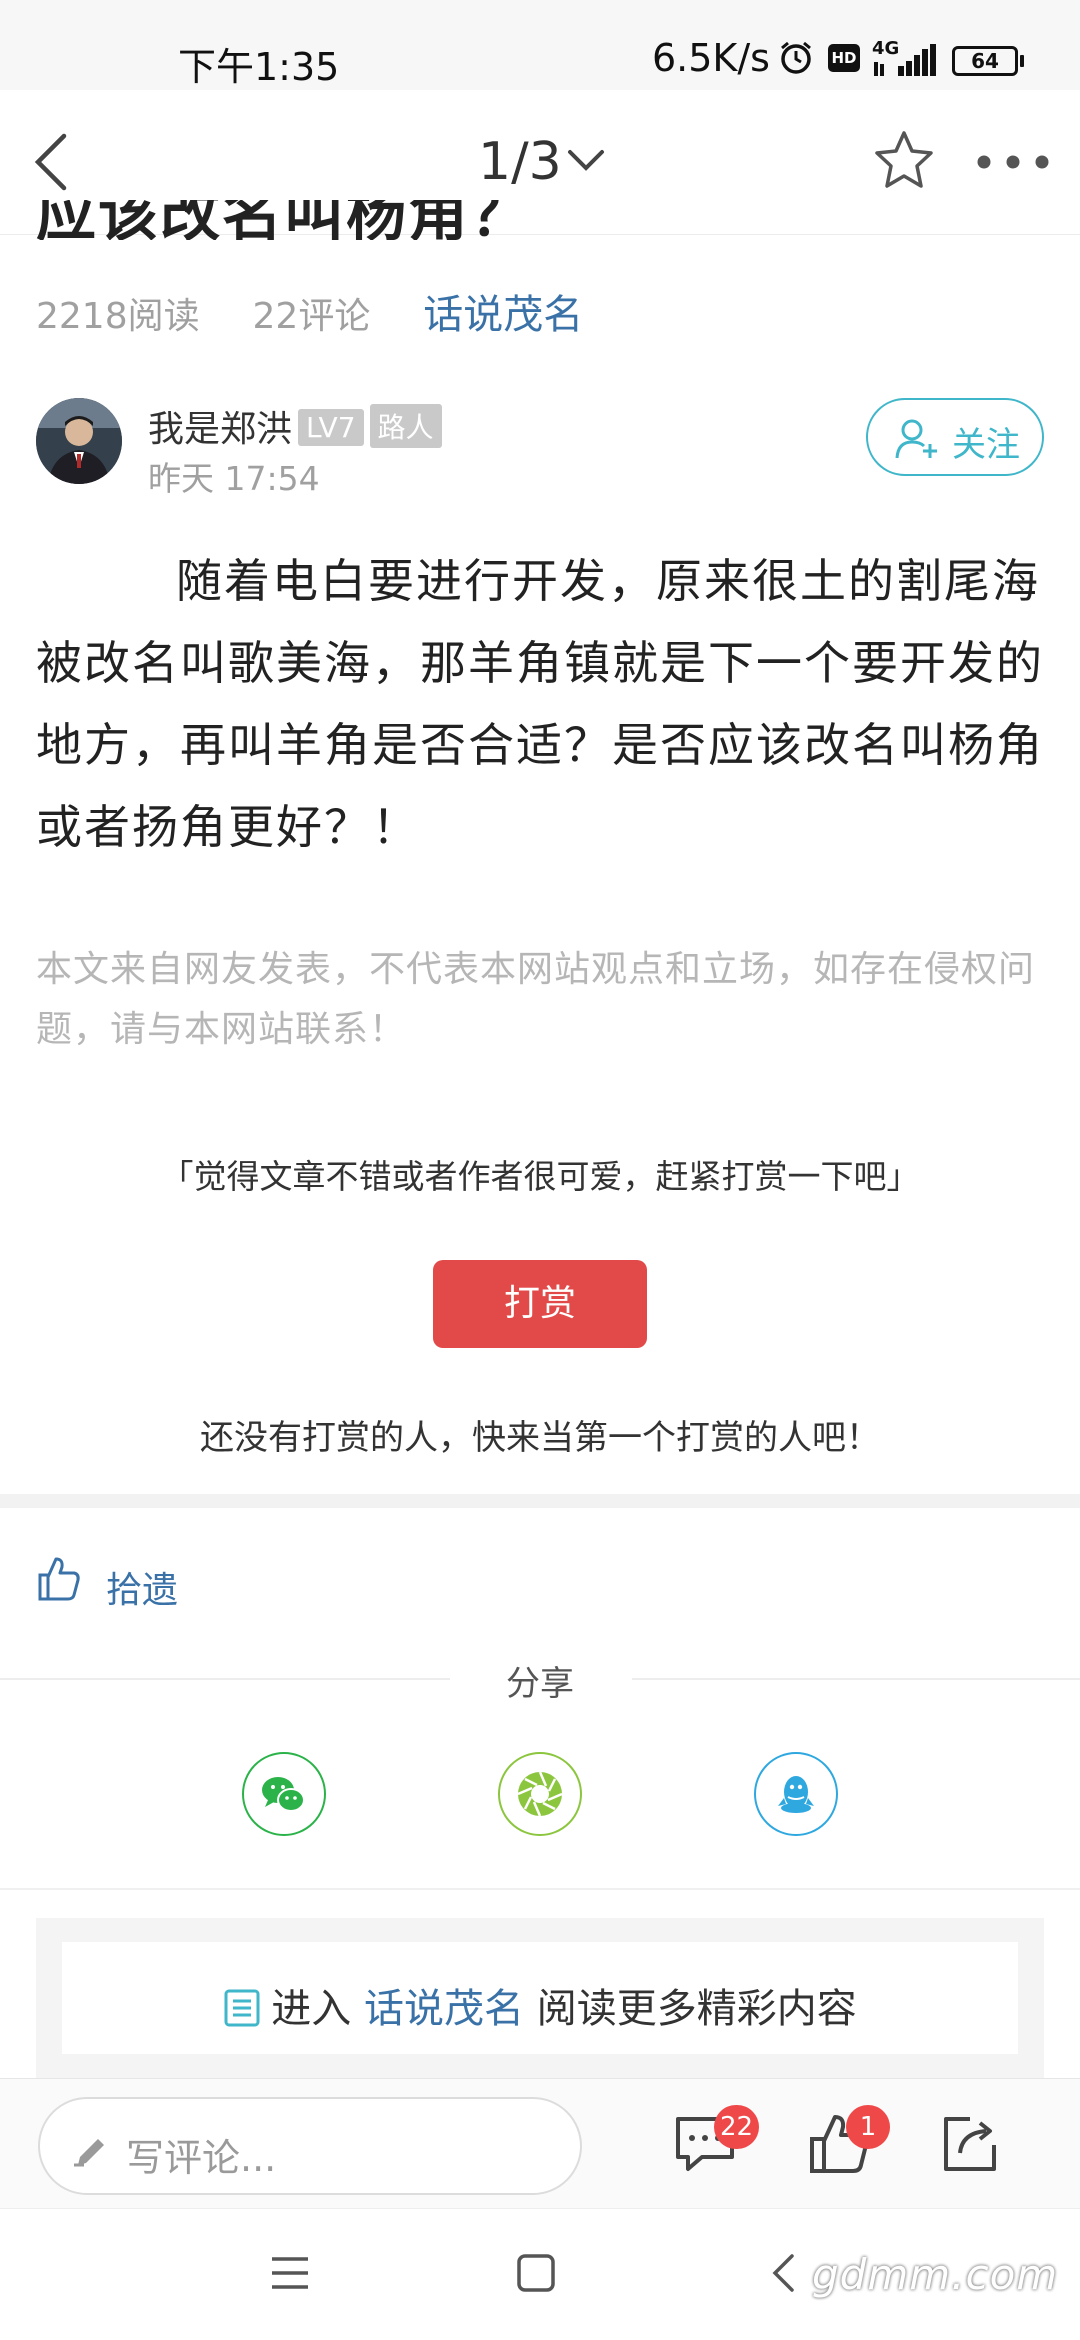 Image resolution: width=1080 pixels, height=2340 pixels. What do you see at coordinates (234, 478) in the screenshot?
I see `post-time: 昨天 17:54` at bounding box center [234, 478].